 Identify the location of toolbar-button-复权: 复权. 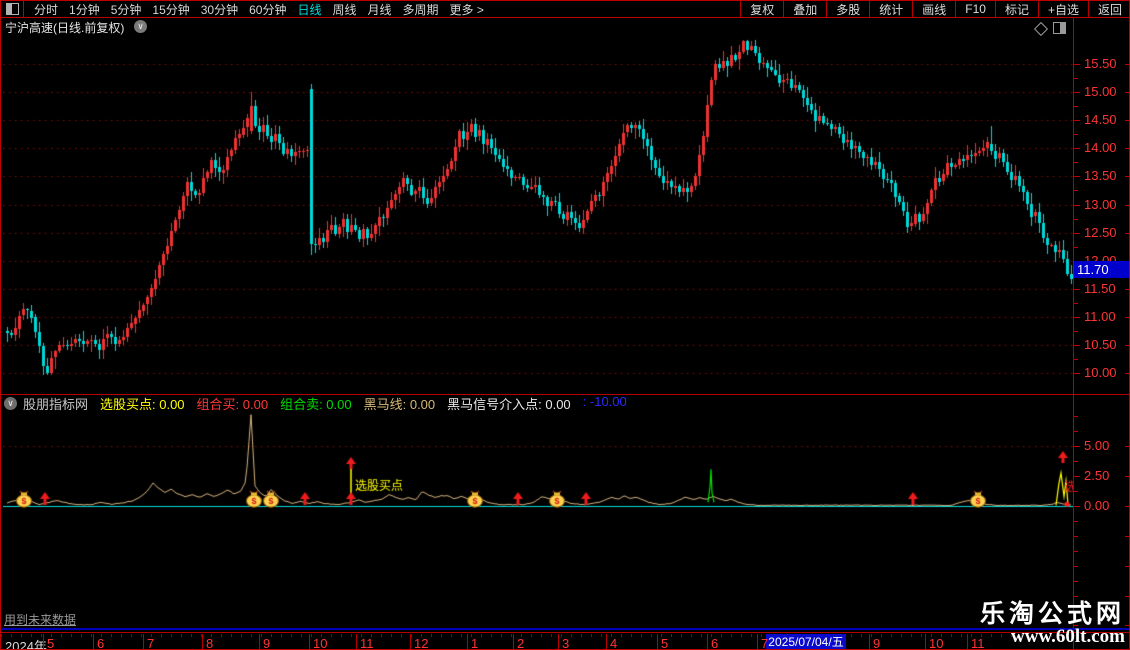
(761, 9).